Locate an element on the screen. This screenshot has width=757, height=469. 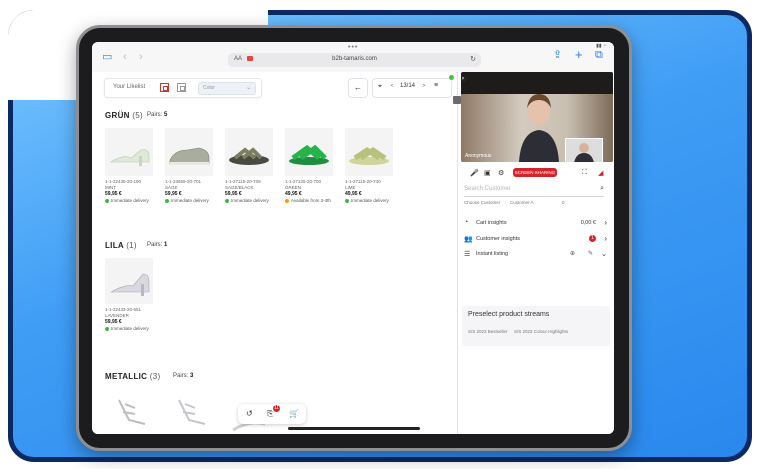
settings-icon: ⚙ is located at coordinates (501, 173).